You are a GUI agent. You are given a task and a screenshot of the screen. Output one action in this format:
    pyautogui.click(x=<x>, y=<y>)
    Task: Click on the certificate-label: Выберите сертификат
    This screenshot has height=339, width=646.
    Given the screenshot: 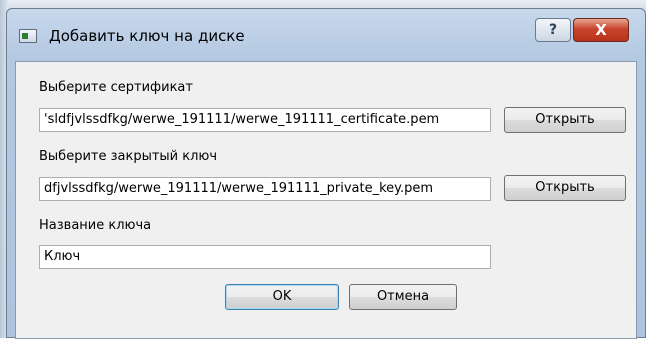 What is the action you would take?
    pyautogui.click(x=116, y=87)
    